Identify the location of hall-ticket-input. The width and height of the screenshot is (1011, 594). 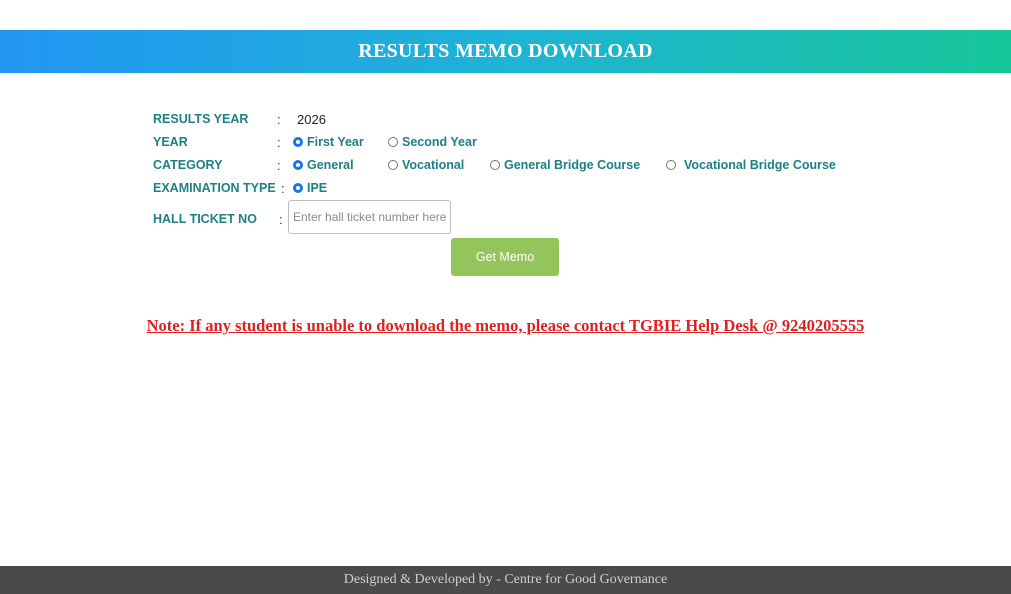
(369, 217).